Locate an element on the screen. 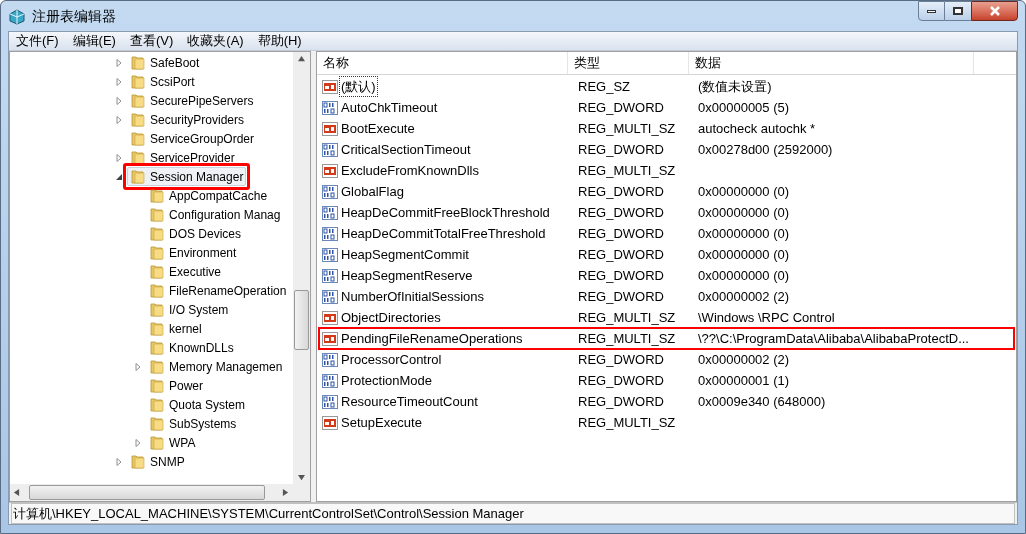 This screenshot has height=534, width=1026. value-name: AutoChkTimeout is located at coordinates (389, 107).